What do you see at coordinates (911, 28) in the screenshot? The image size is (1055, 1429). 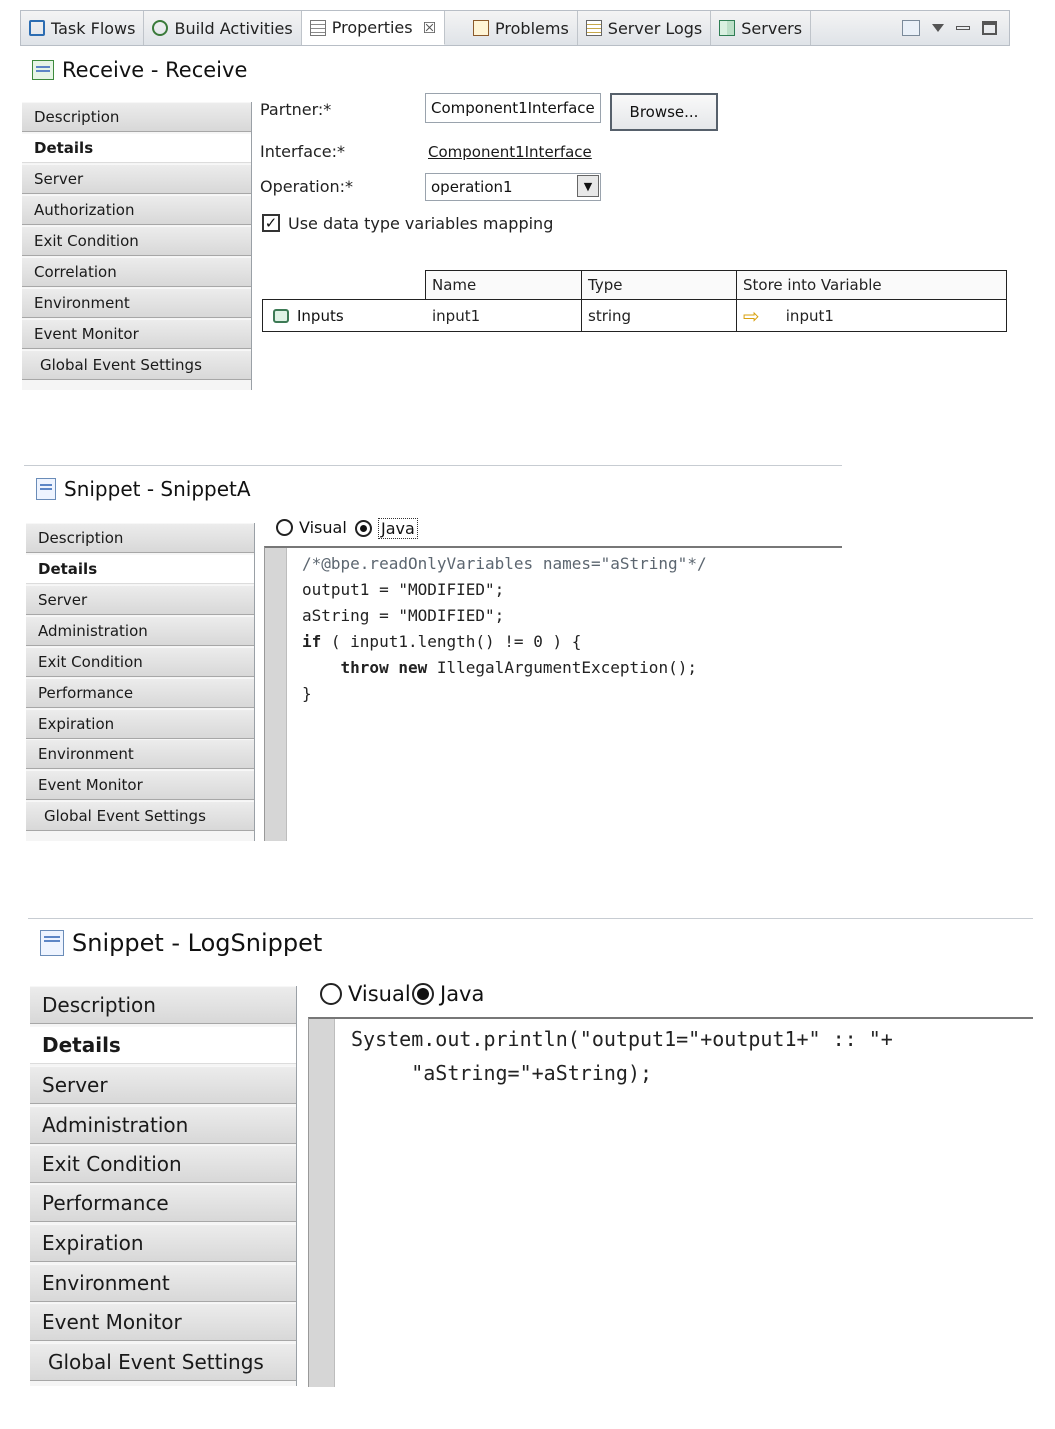 I see `pin-icon` at bounding box center [911, 28].